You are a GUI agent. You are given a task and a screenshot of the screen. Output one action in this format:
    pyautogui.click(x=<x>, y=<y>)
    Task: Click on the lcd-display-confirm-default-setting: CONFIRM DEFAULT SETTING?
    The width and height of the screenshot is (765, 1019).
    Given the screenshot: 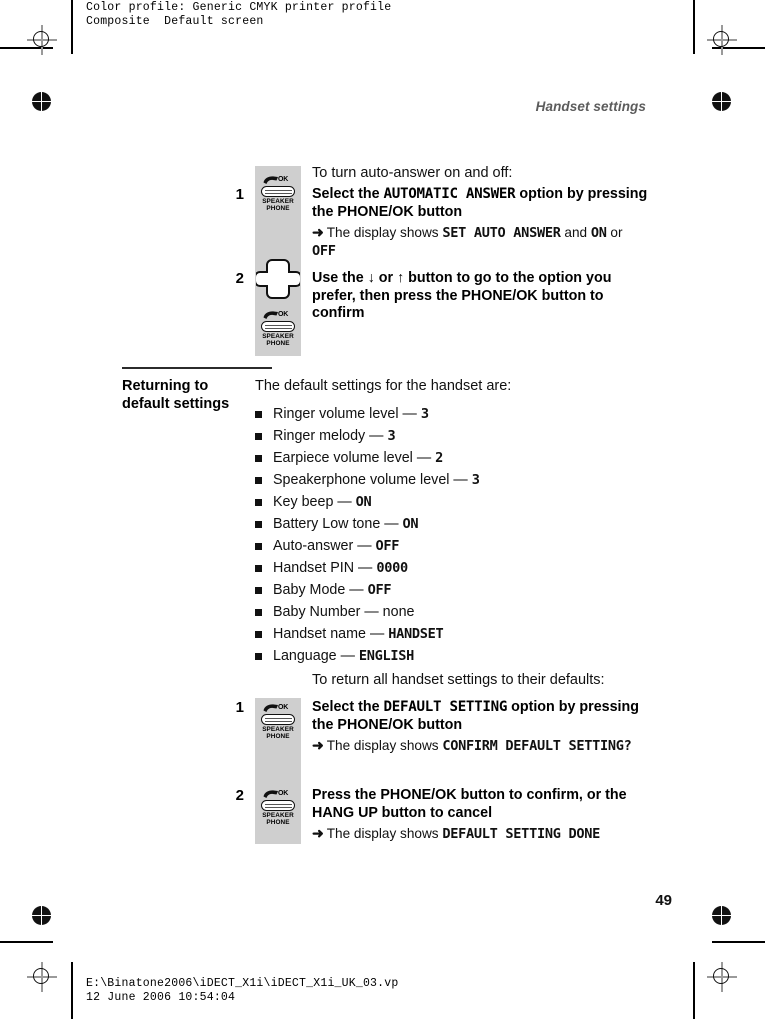 What is the action you would take?
    pyautogui.click(x=537, y=746)
    